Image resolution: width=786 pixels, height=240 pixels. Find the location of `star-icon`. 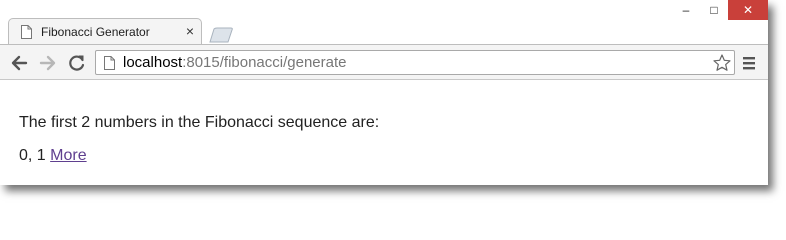

star-icon is located at coordinates (722, 63).